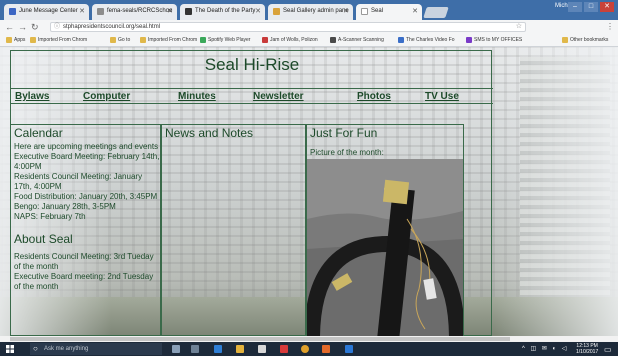 The image size is (618, 356). I want to click on picture-of-the-month, so click(385, 247).